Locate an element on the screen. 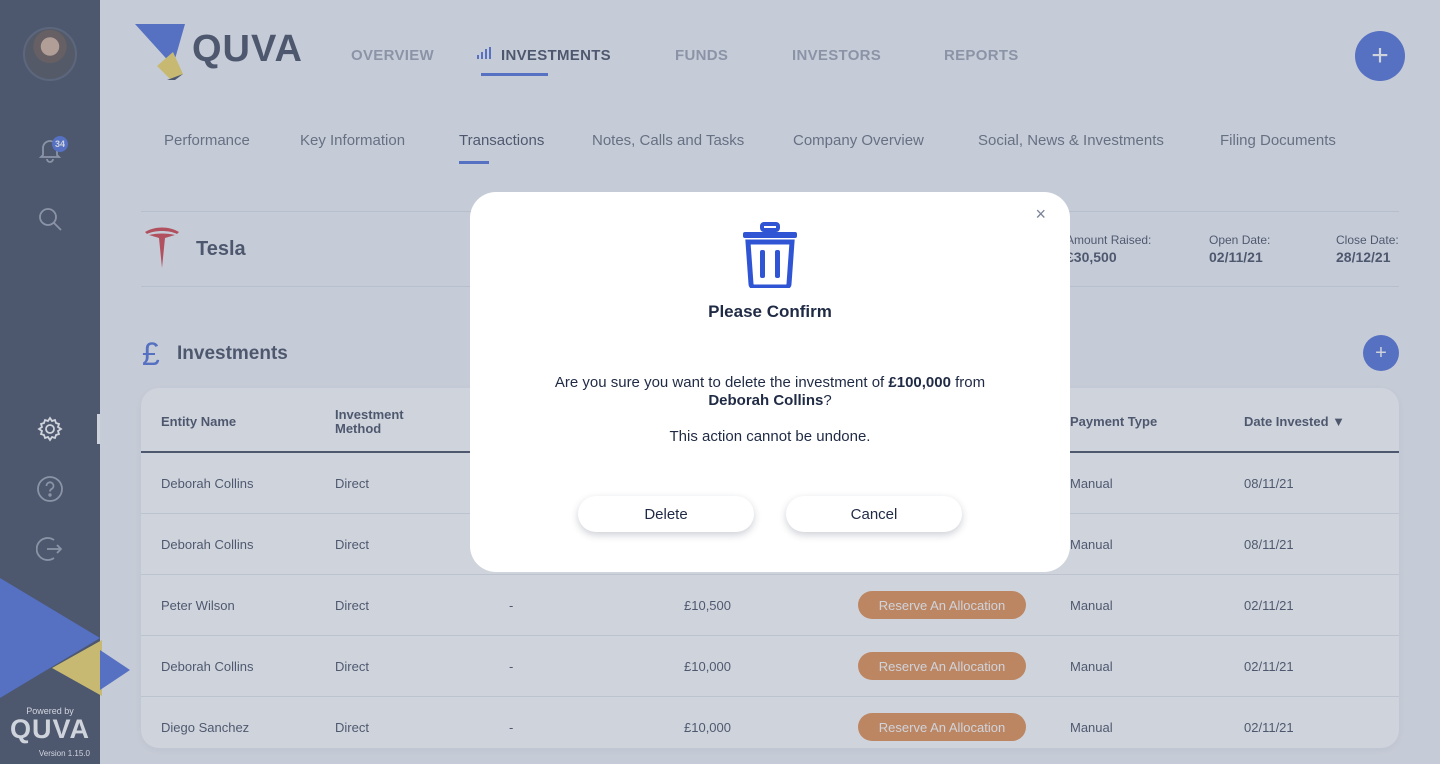 The image size is (1440, 764). delete-button: Delete is located at coordinates (666, 514).